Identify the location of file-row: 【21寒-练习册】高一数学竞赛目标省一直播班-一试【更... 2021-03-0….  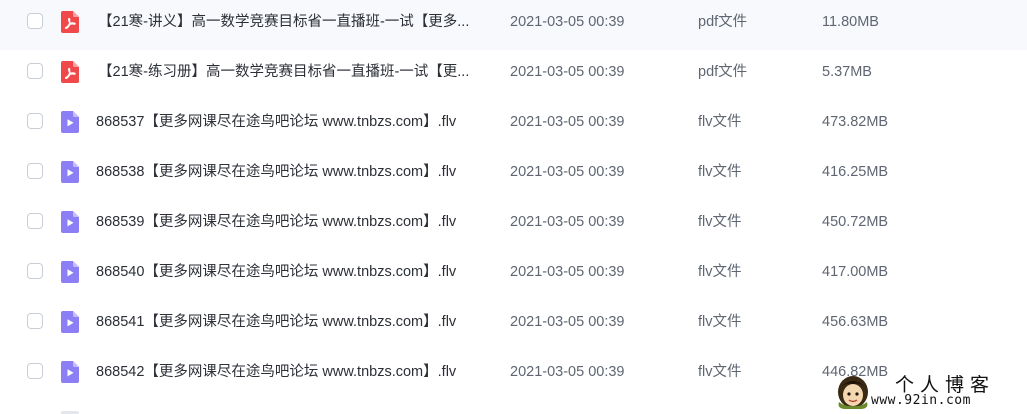
(513, 75).